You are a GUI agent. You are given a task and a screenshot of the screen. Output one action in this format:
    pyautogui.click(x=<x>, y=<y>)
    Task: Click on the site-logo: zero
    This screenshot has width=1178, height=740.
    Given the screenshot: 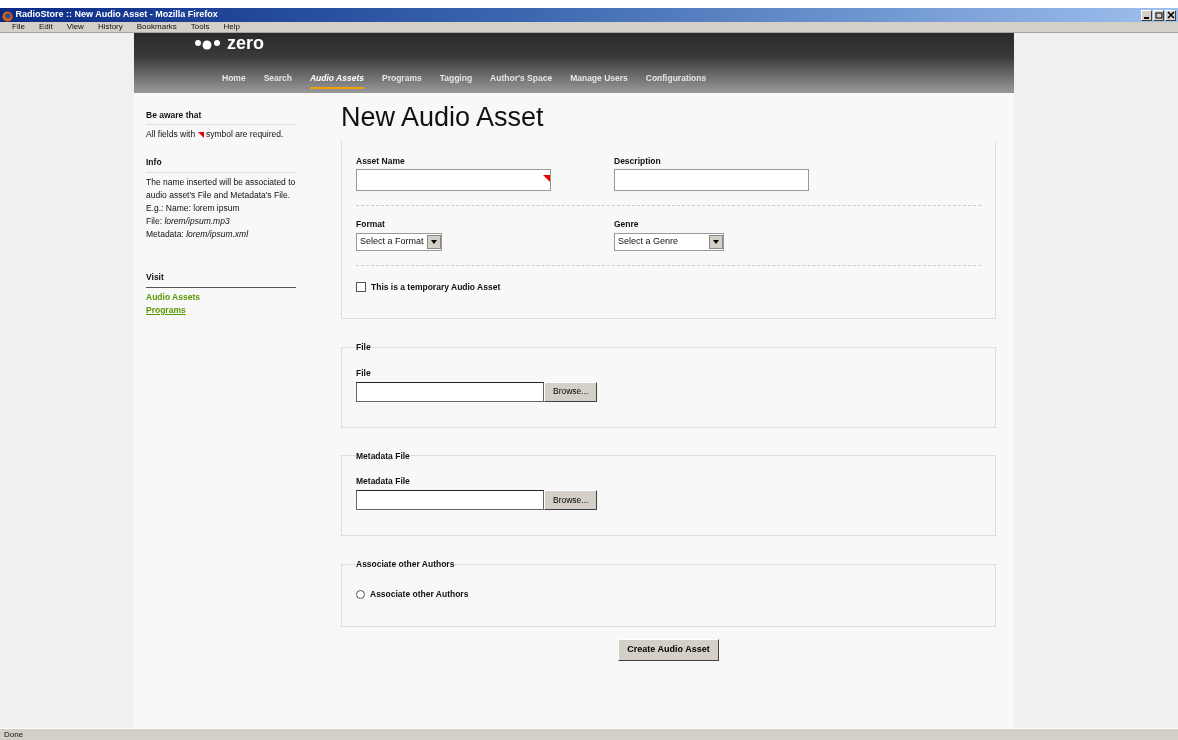 What is the action you would take?
    pyautogui.click(x=245, y=43)
    